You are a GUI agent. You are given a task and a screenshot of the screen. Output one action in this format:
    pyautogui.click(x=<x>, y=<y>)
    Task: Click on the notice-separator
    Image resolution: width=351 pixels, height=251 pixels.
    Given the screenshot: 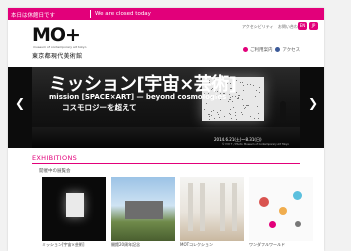 What is the action you would take?
    pyautogui.click(x=90, y=14)
    